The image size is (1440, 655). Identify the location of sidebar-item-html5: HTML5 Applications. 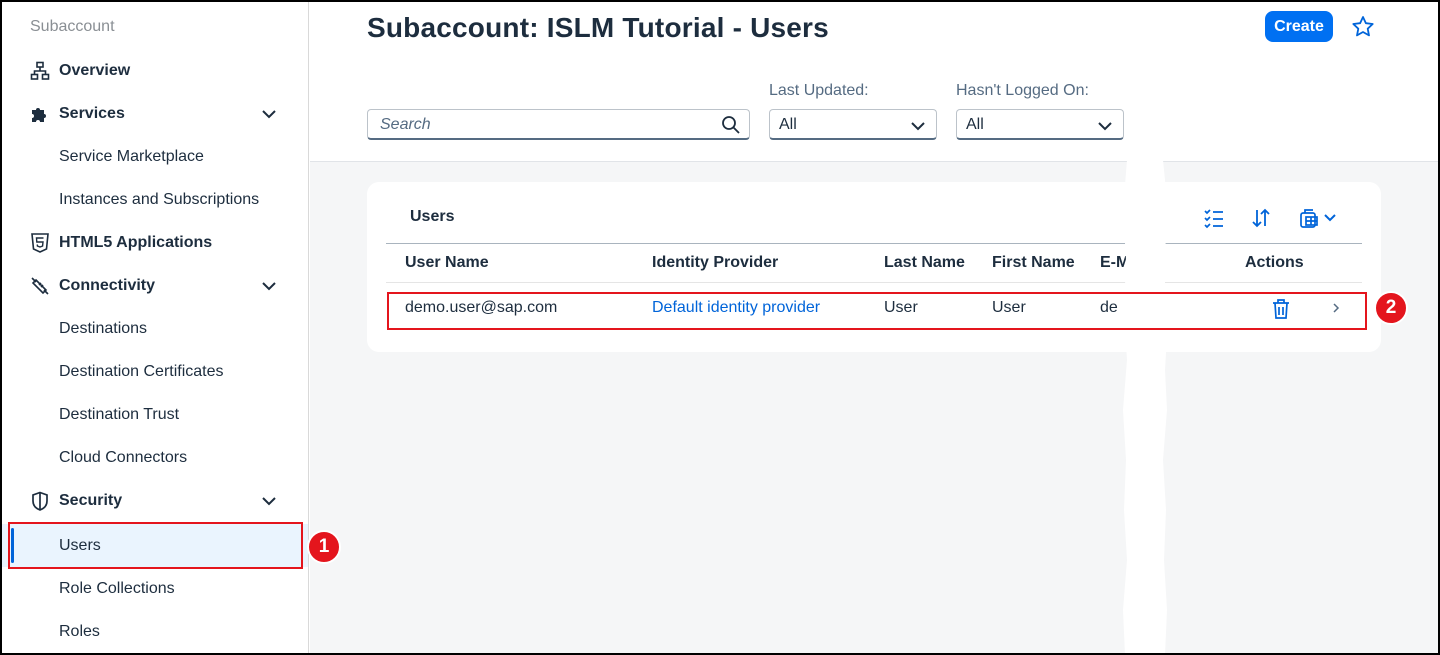
(154, 242).